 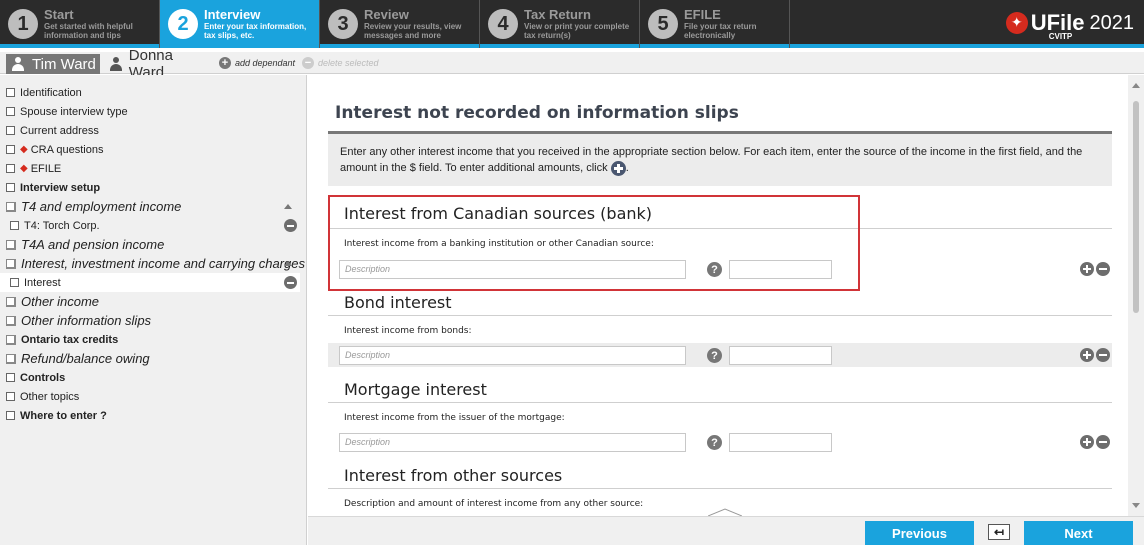 What do you see at coordinates (150, 187) in the screenshot?
I see `sidebar-item-interview-setup: Interview setup` at bounding box center [150, 187].